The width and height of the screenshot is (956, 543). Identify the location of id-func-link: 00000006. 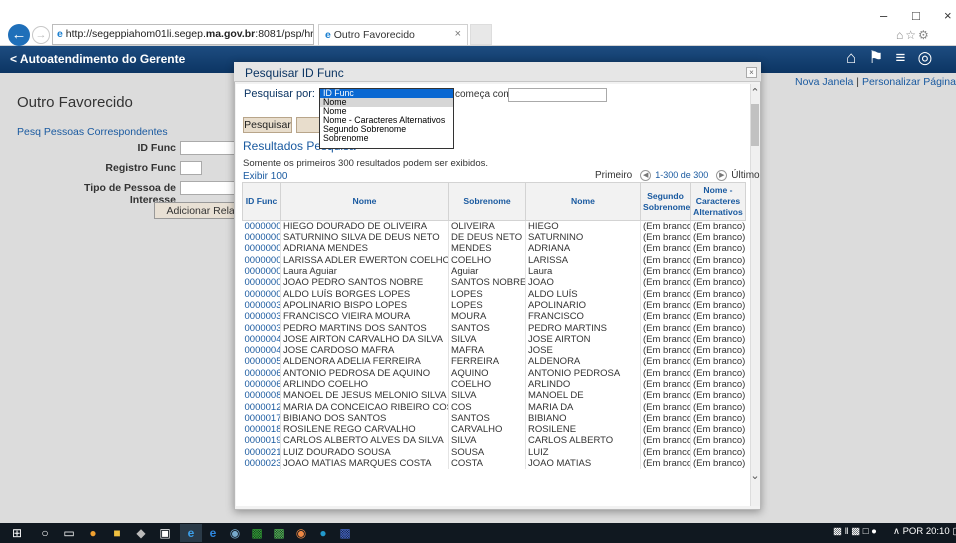
(262, 271).